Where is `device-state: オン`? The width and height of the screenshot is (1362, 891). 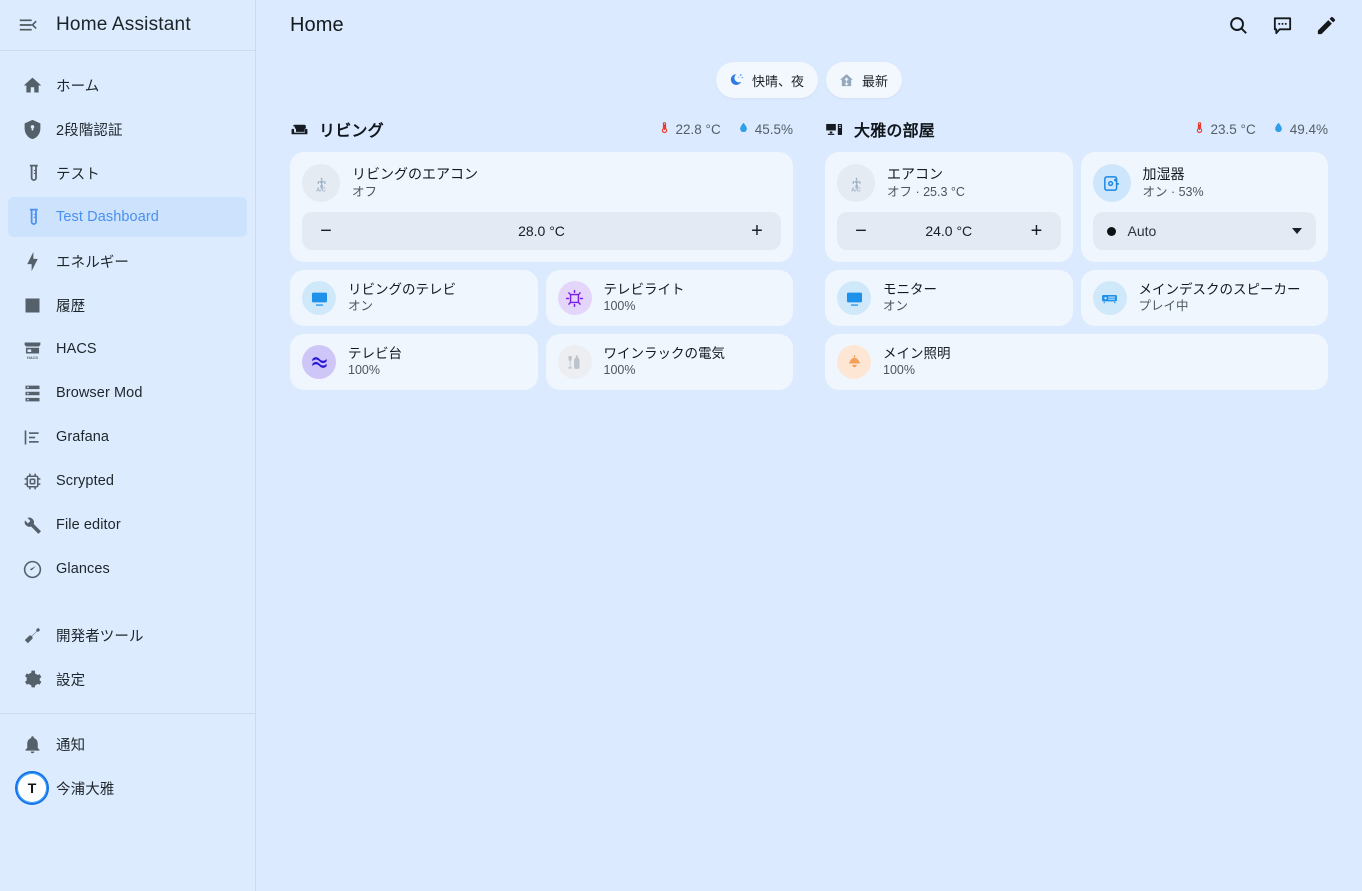
device-state: オン is located at coordinates (361, 306).